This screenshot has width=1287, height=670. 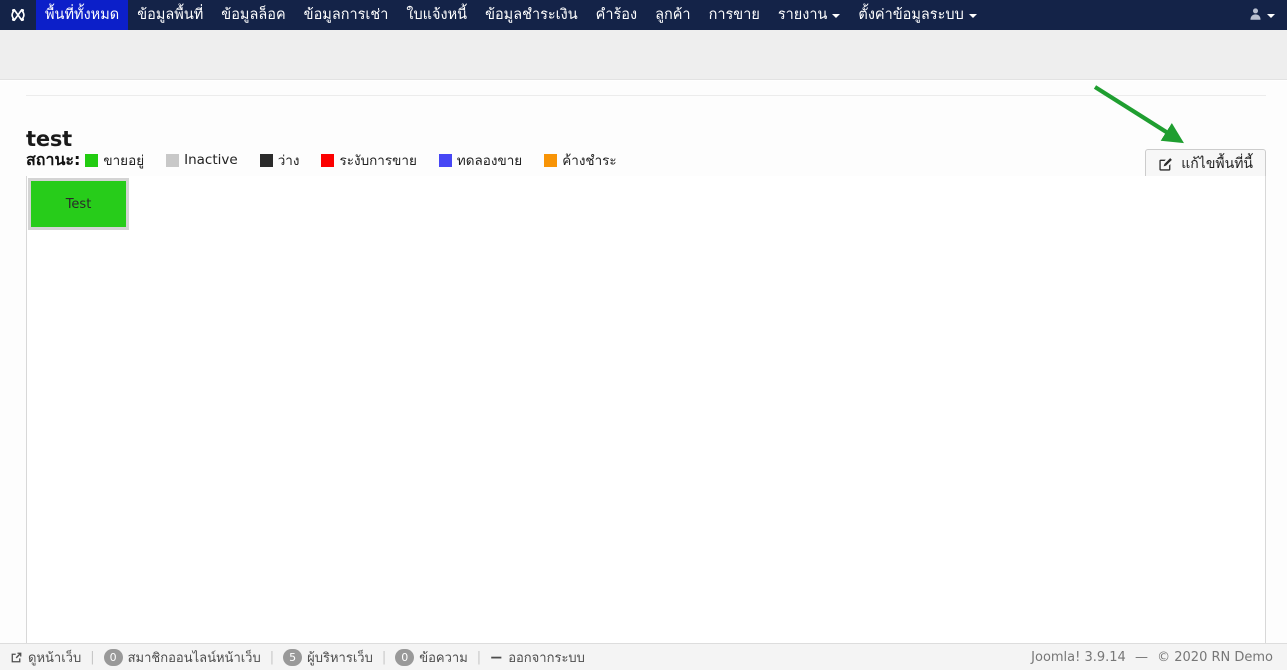 I want to click on footer-version-info: Joomla! 3.9.14 — © 2020 RN Demo, so click(x=1159, y=657).